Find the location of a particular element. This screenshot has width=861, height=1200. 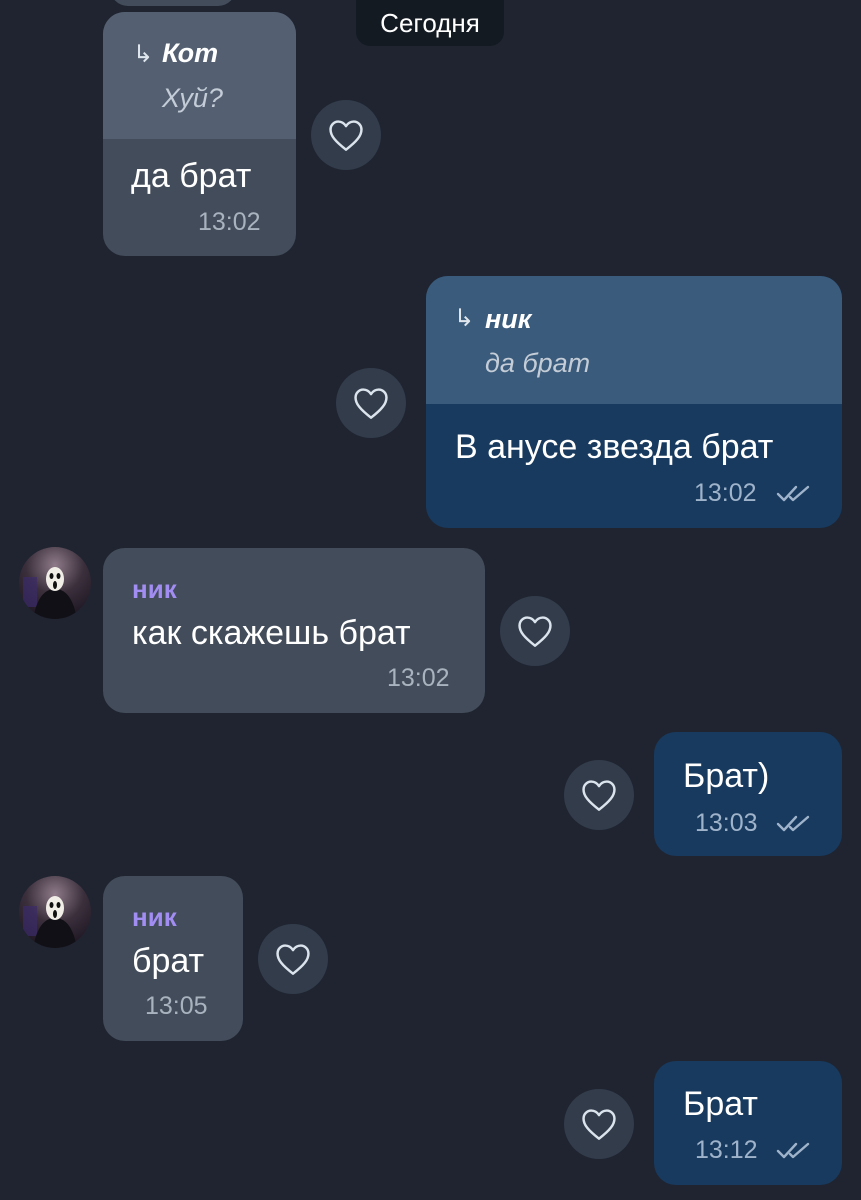

date-divider: Сегодня is located at coordinates (430, 23).